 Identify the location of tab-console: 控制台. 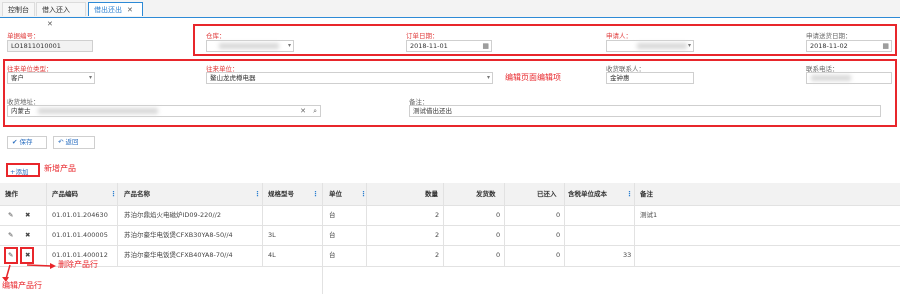
(18, 9).